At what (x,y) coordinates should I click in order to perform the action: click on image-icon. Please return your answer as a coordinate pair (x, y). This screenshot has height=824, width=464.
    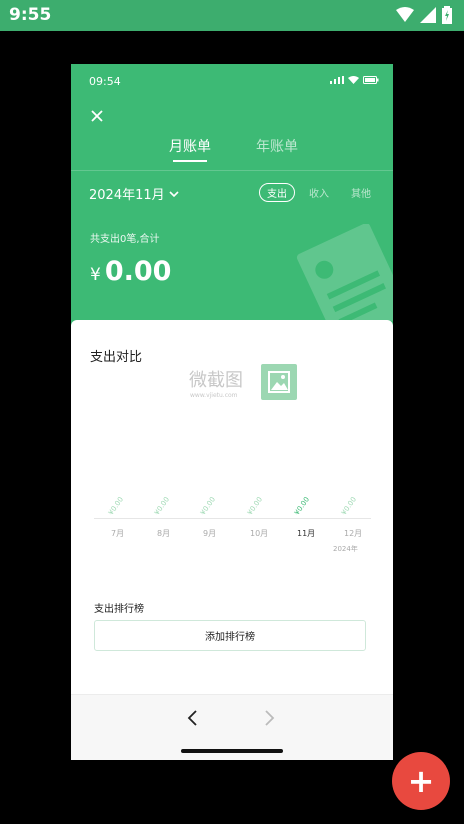
    Looking at the image, I should click on (279, 382).